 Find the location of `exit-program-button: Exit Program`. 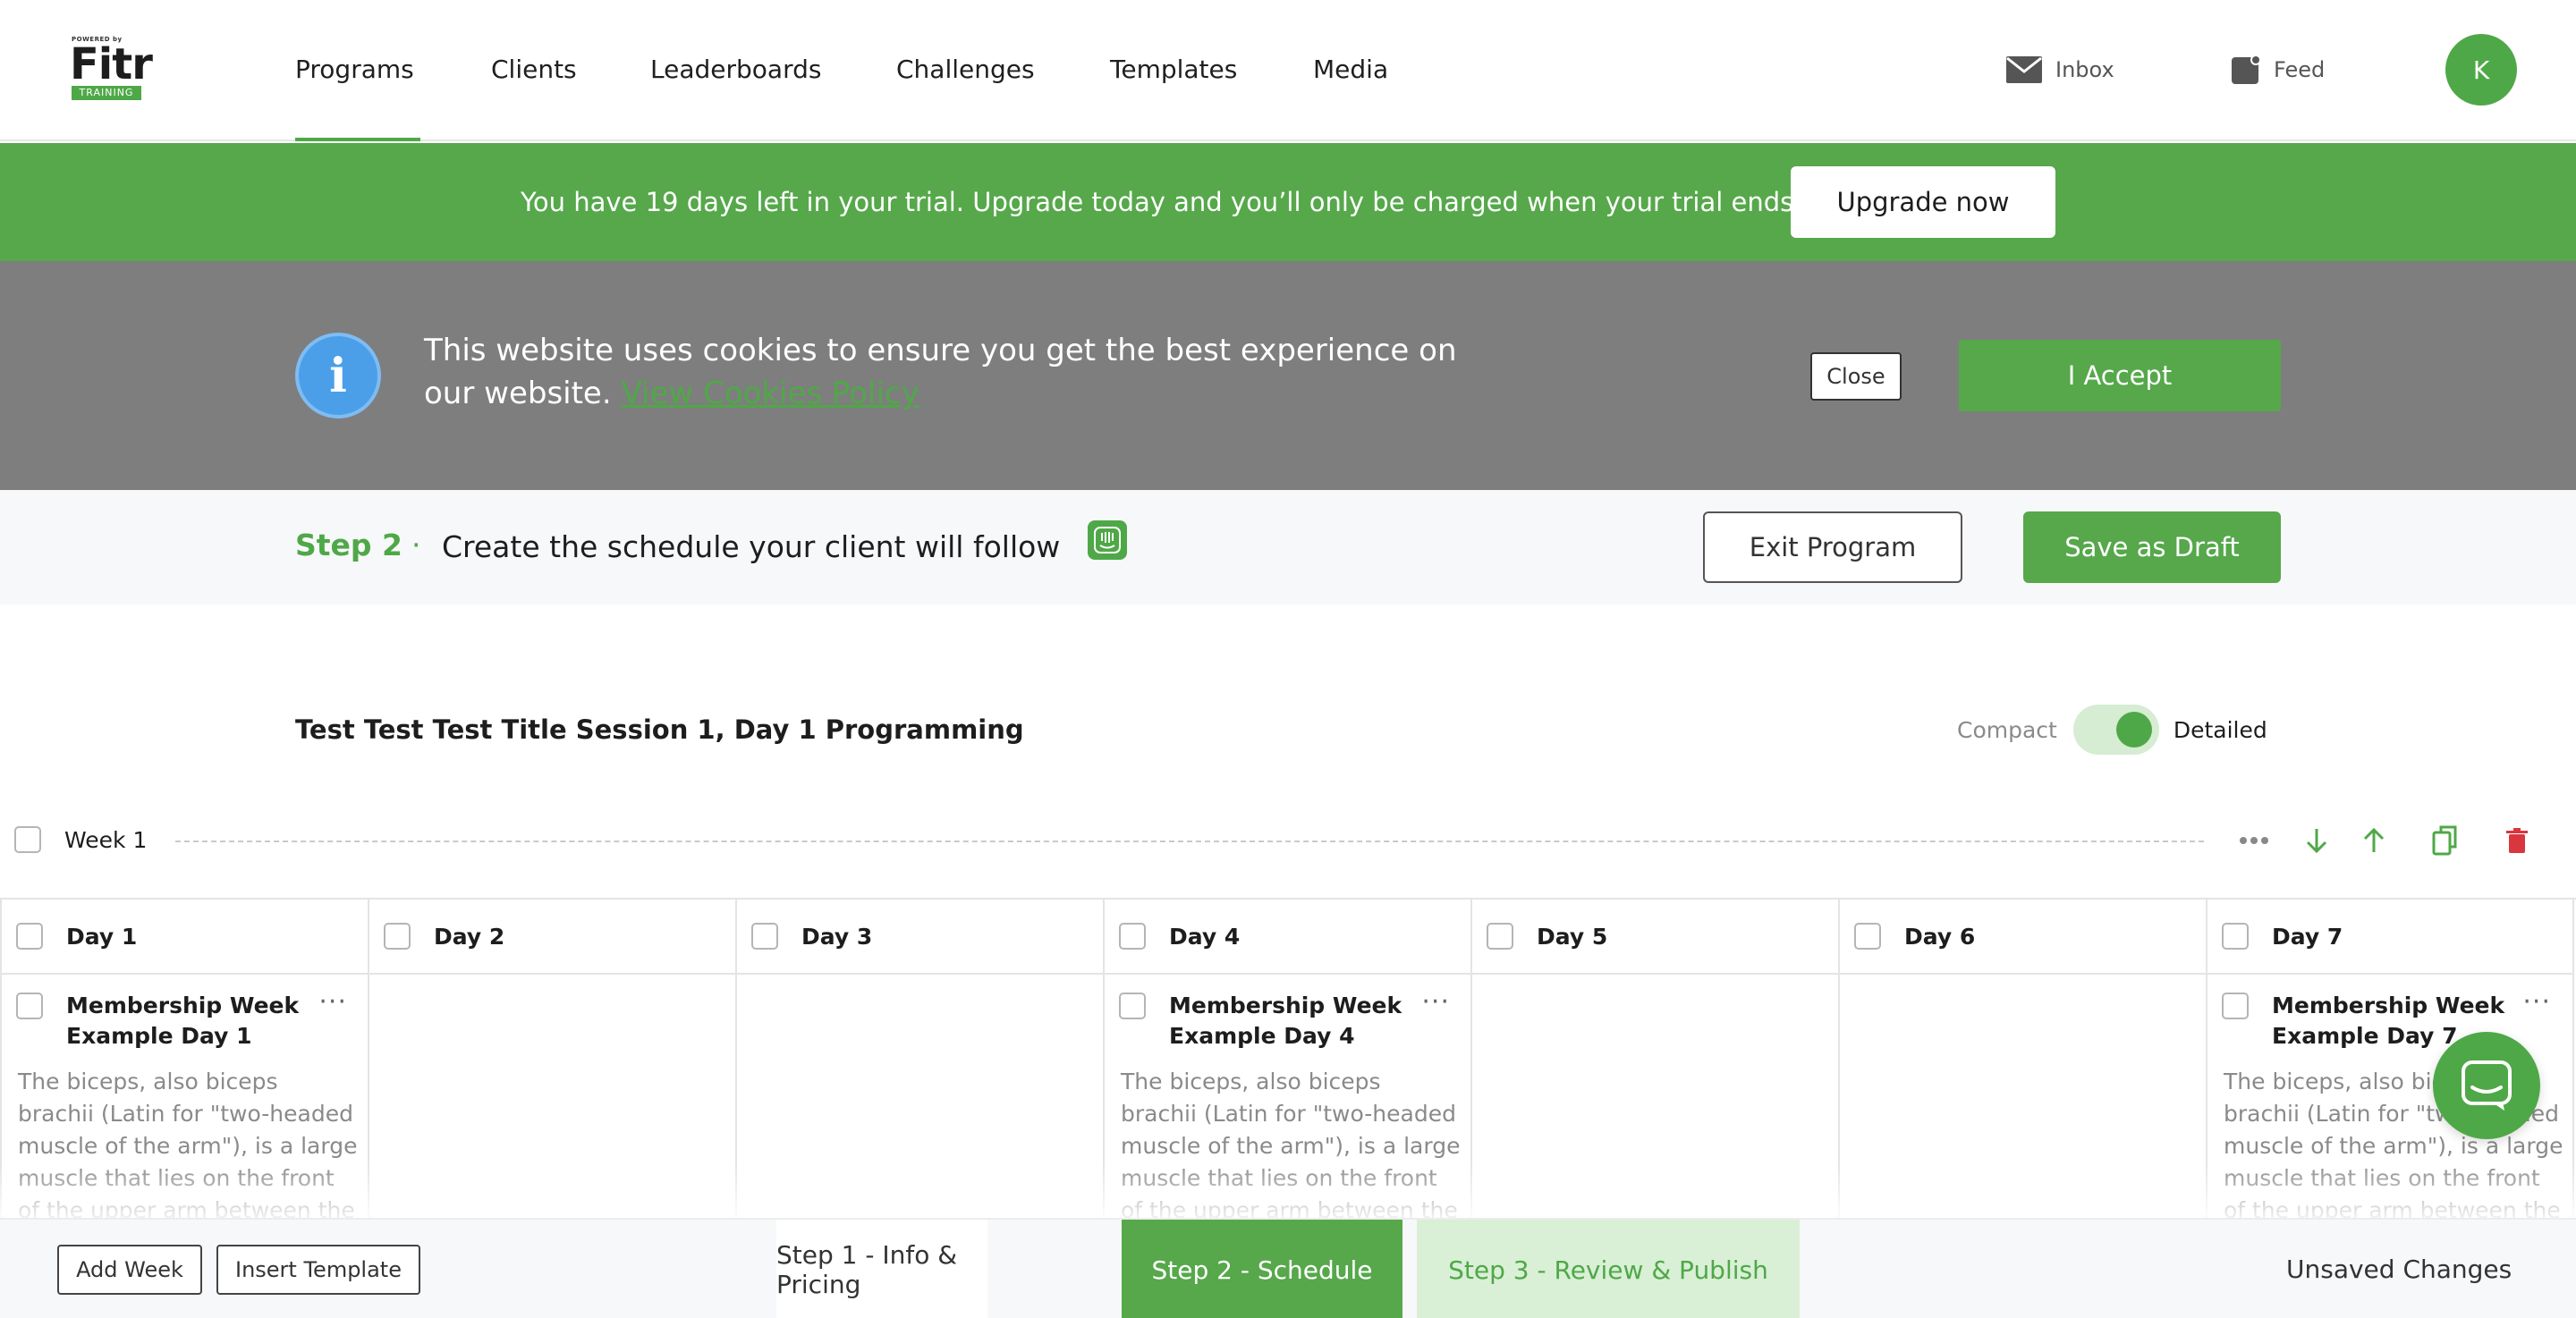

exit-program-button: Exit Program is located at coordinates (1832, 547).